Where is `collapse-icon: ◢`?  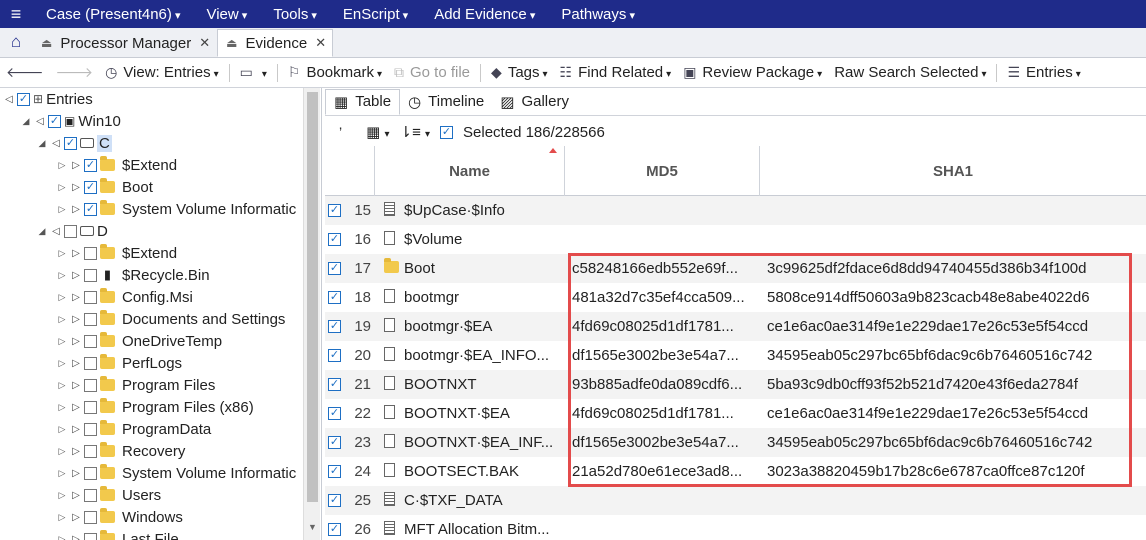
collapse-icon: ◢ is located at coordinates (42, 143).